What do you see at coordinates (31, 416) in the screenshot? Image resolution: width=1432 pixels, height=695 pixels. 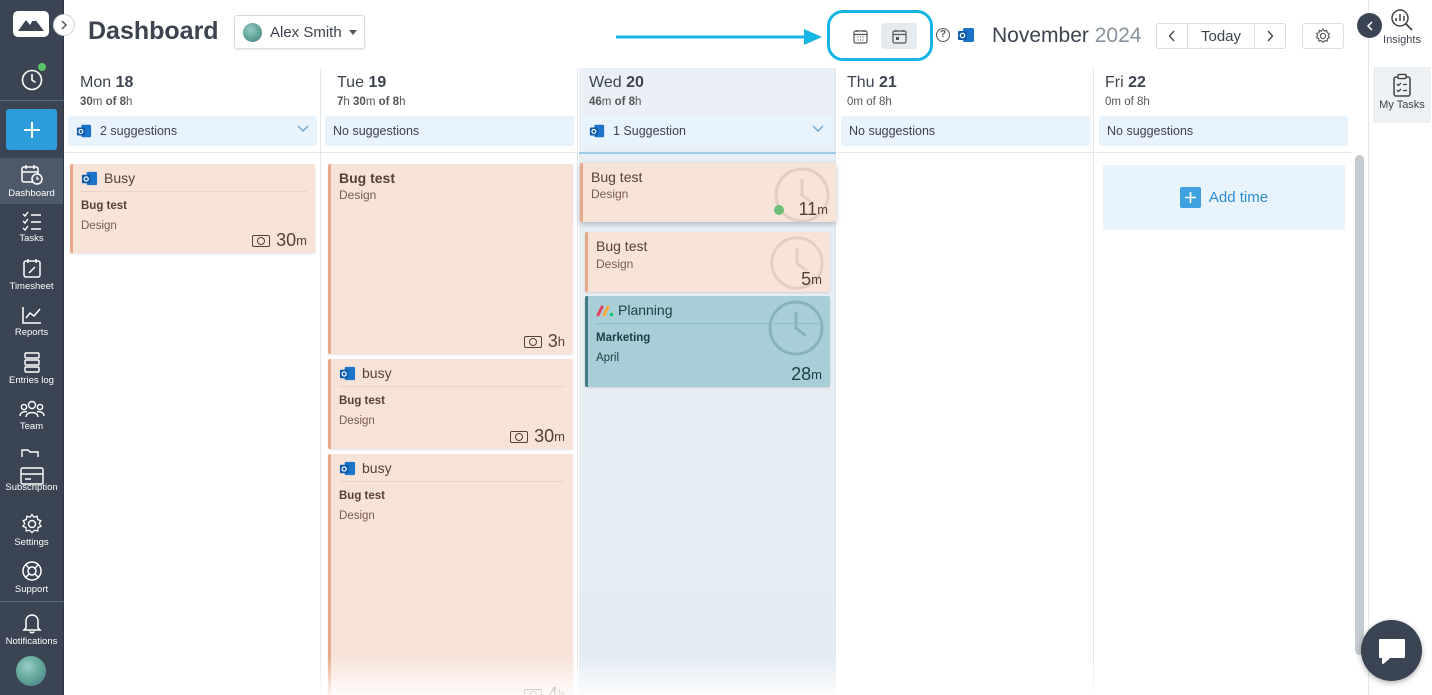 I see `sidebar-item-team: Team` at bounding box center [31, 416].